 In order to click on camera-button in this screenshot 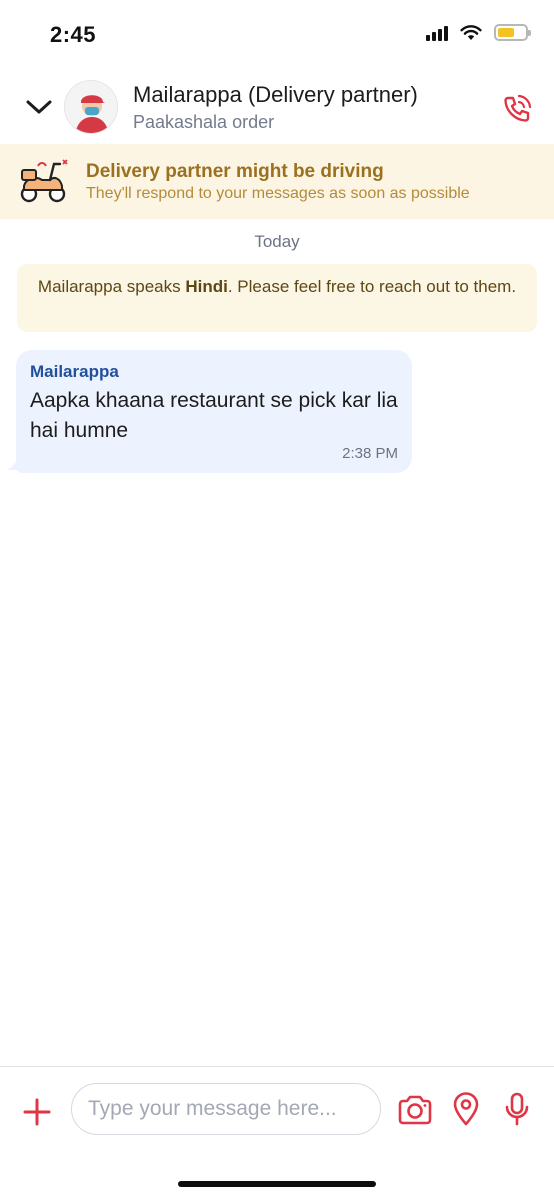, I will do `click(415, 1110)`.